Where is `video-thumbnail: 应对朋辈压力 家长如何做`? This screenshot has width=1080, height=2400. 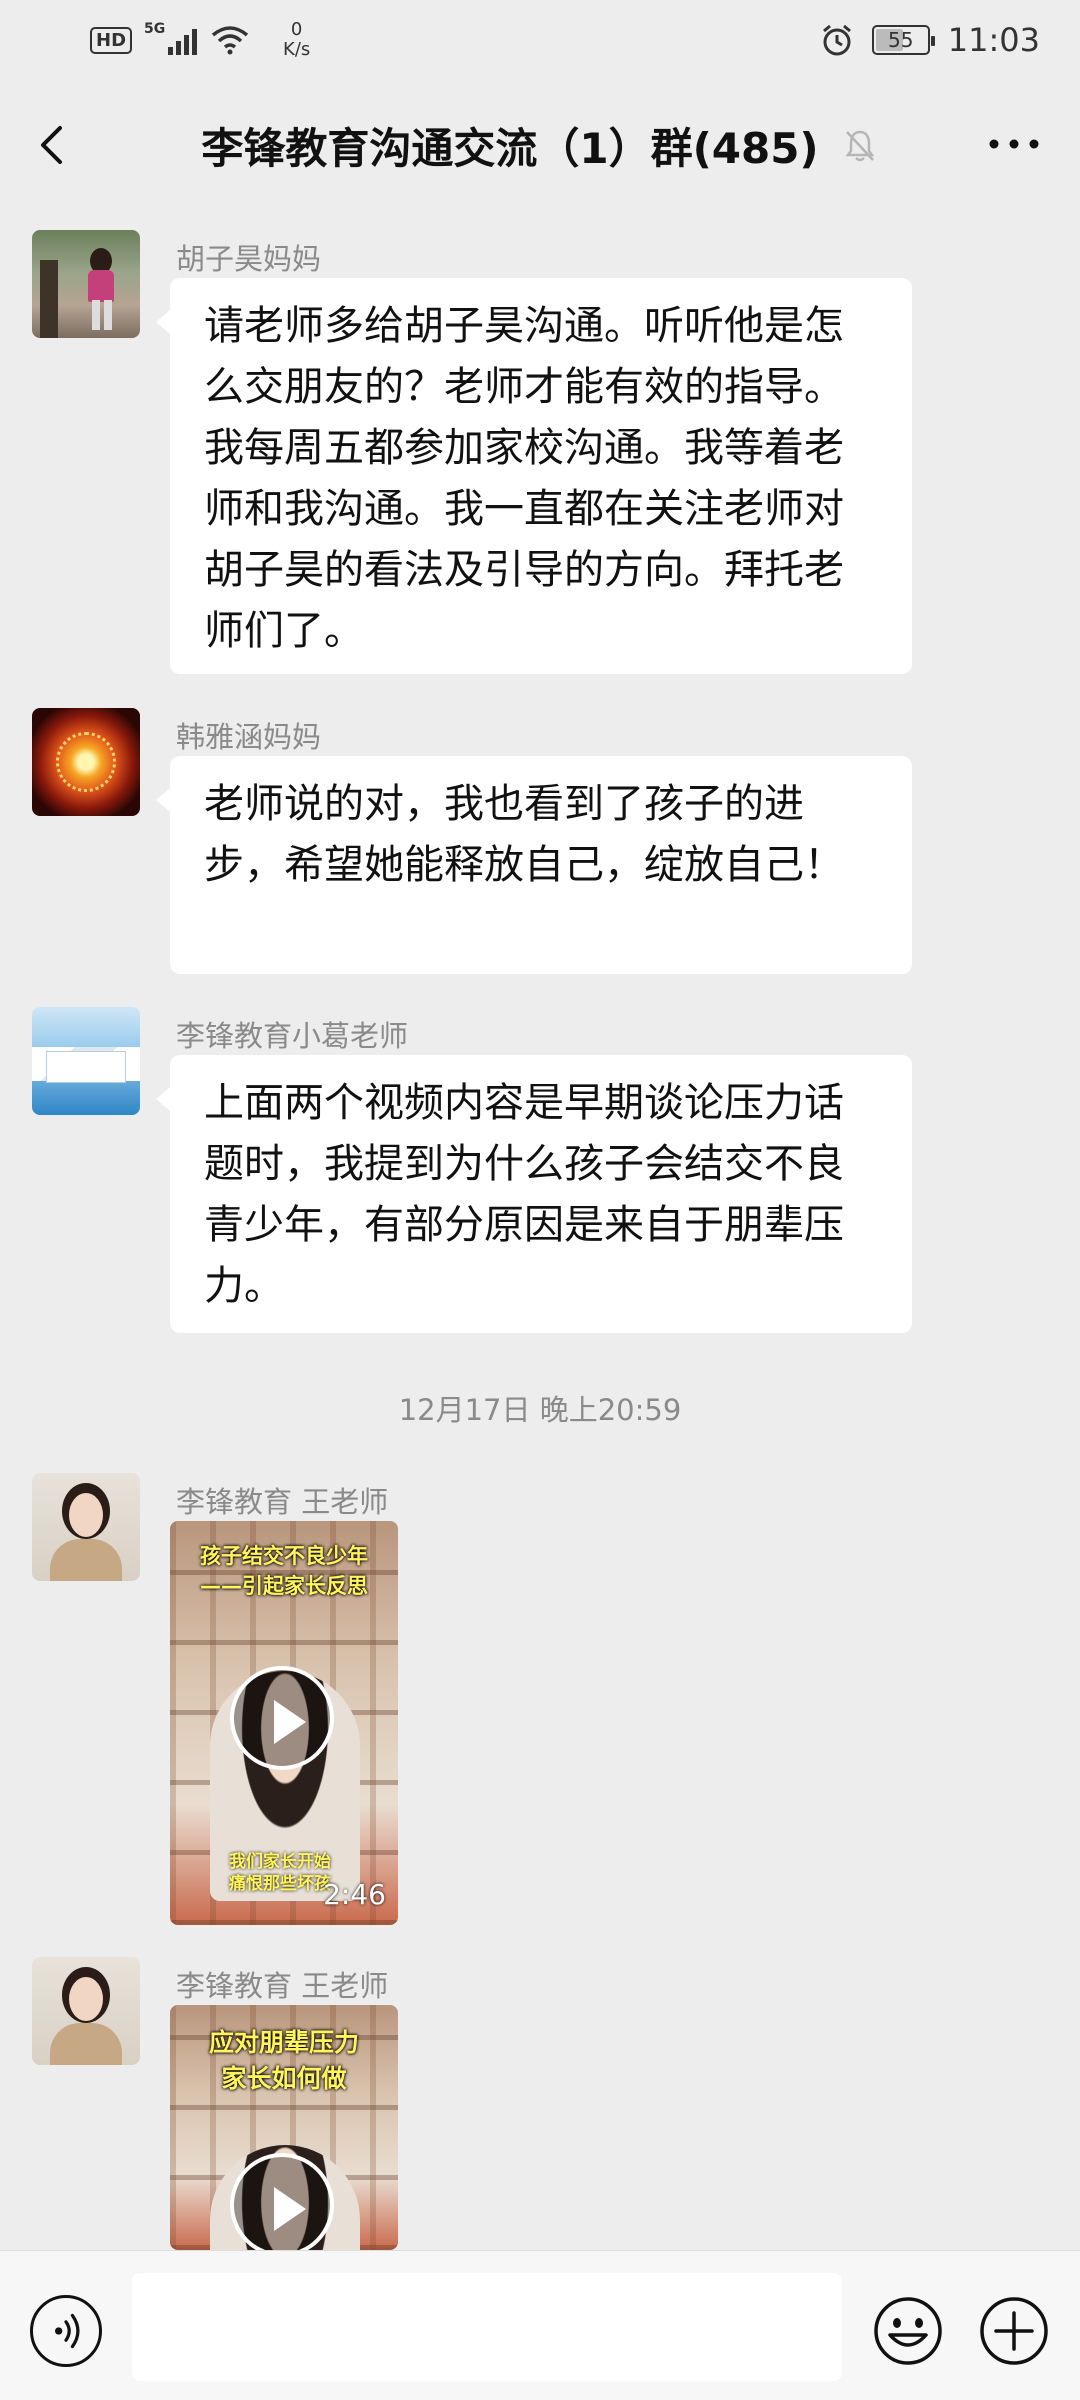
video-thumbnail: 应对朋辈压力 家长如何做 is located at coordinates (284, 2127).